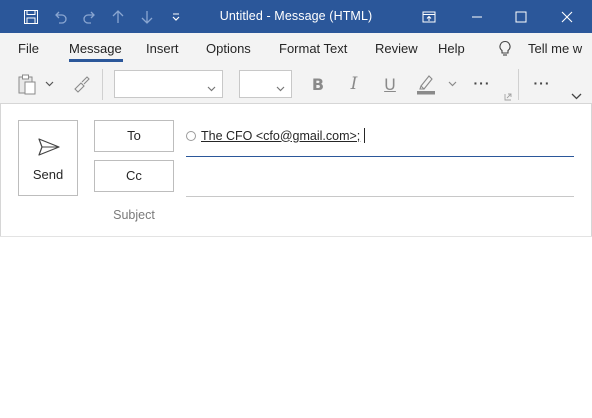 This screenshot has height=418, width=592. What do you see at coordinates (452, 84) in the screenshot?
I see `highlight-dropdown-chevron-icon` at bounding box center [452, 84].